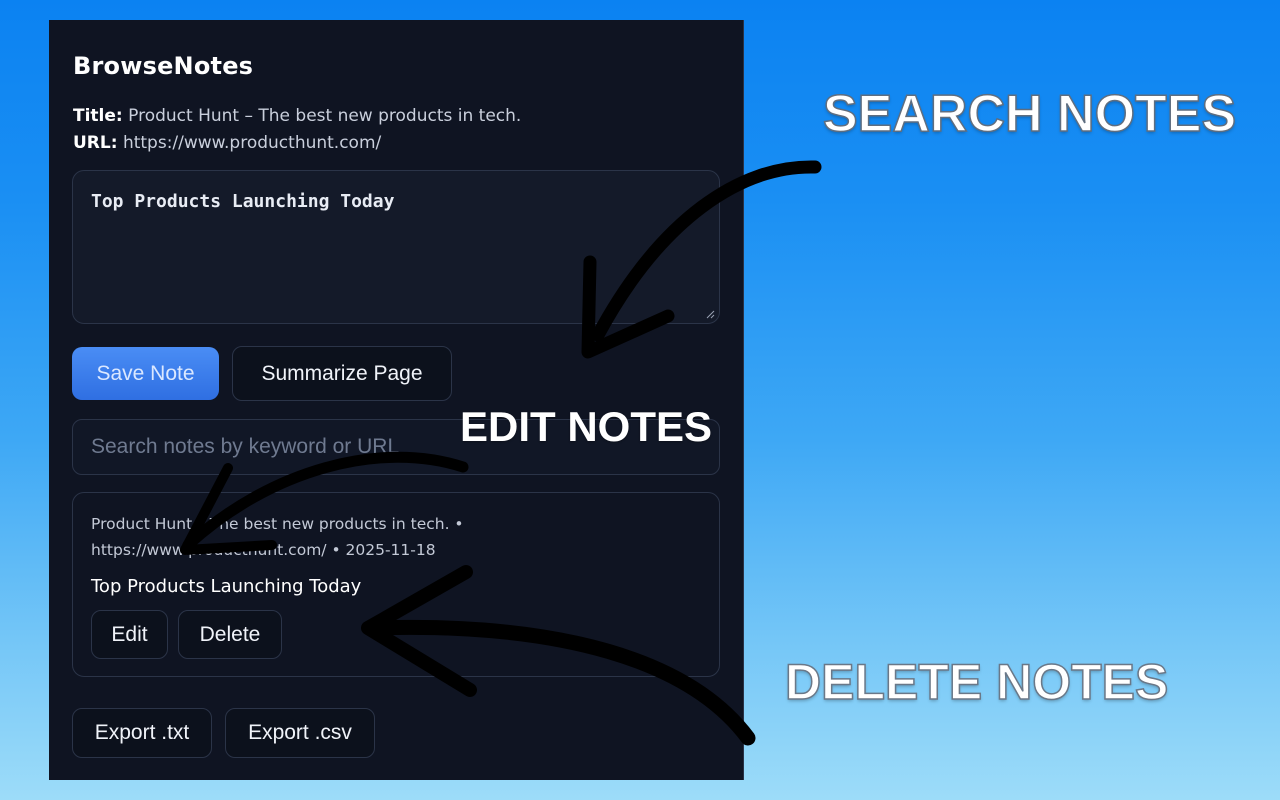 The image size is (1280, 800). What do you see at coordinates (396, 247) in the screenshot?
I see `note-textarea: Top Products Launching Today` at bounding box center [396, 247].